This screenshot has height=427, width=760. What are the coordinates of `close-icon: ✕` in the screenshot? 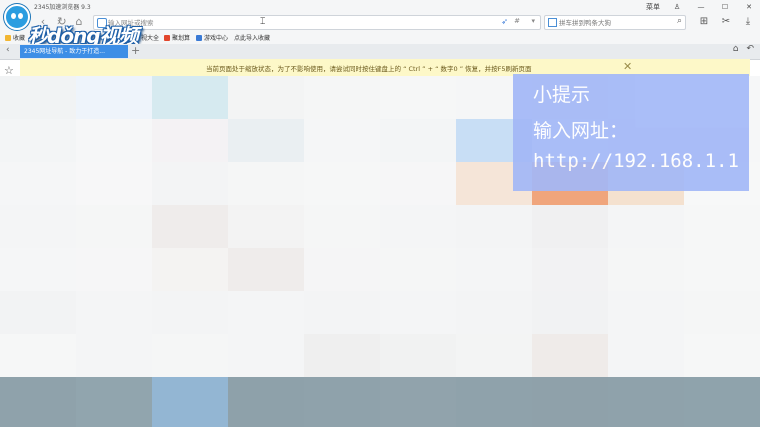 It's located at (627, 66).